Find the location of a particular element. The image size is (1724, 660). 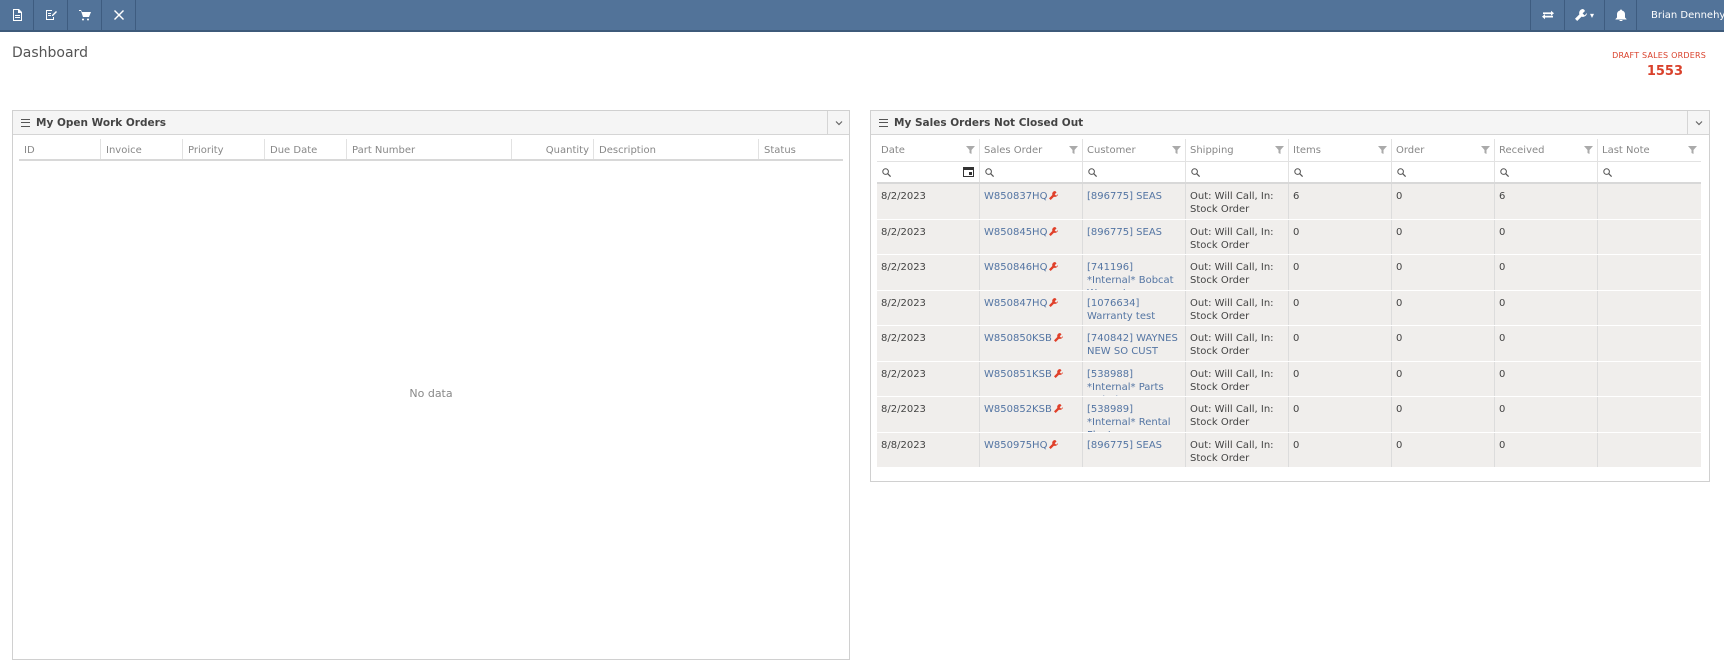

wrench-menu-button: ▾ is located at coordinates (1584, 15).